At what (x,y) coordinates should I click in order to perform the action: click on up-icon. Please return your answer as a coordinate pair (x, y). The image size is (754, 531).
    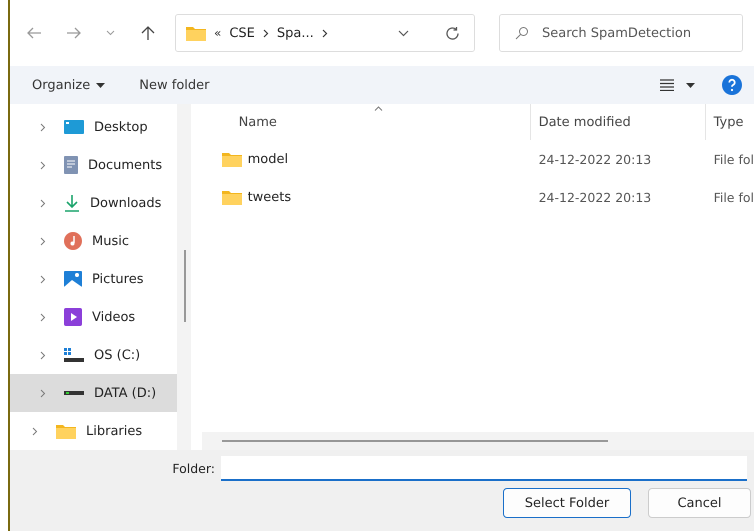
    Looking at the image, I should click on (148, 33).